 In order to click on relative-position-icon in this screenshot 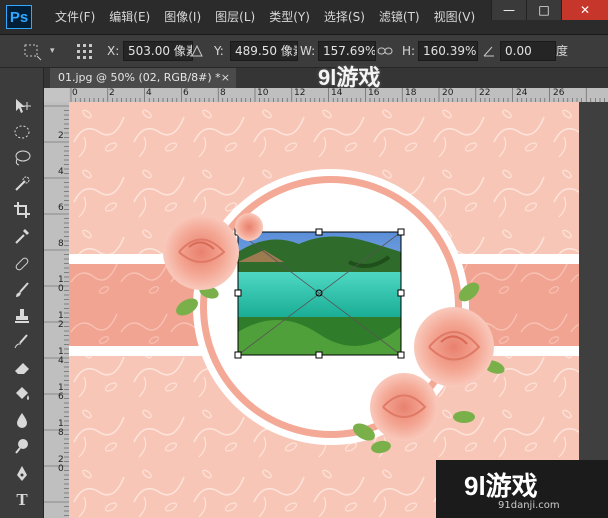, I will do `click(197, 51)`.